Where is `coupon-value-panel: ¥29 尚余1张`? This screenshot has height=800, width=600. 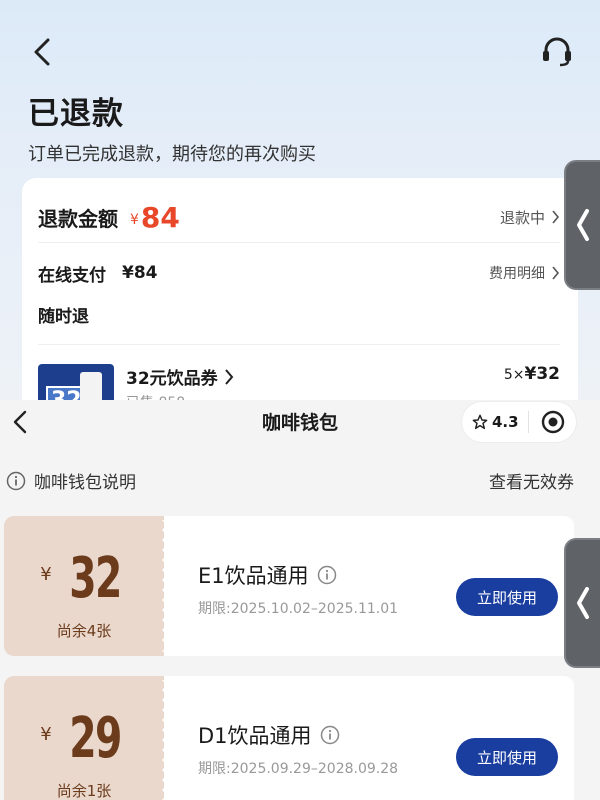 coupon-value-panel: ¥29 尚余1张 is located at coordinates (84, 738).